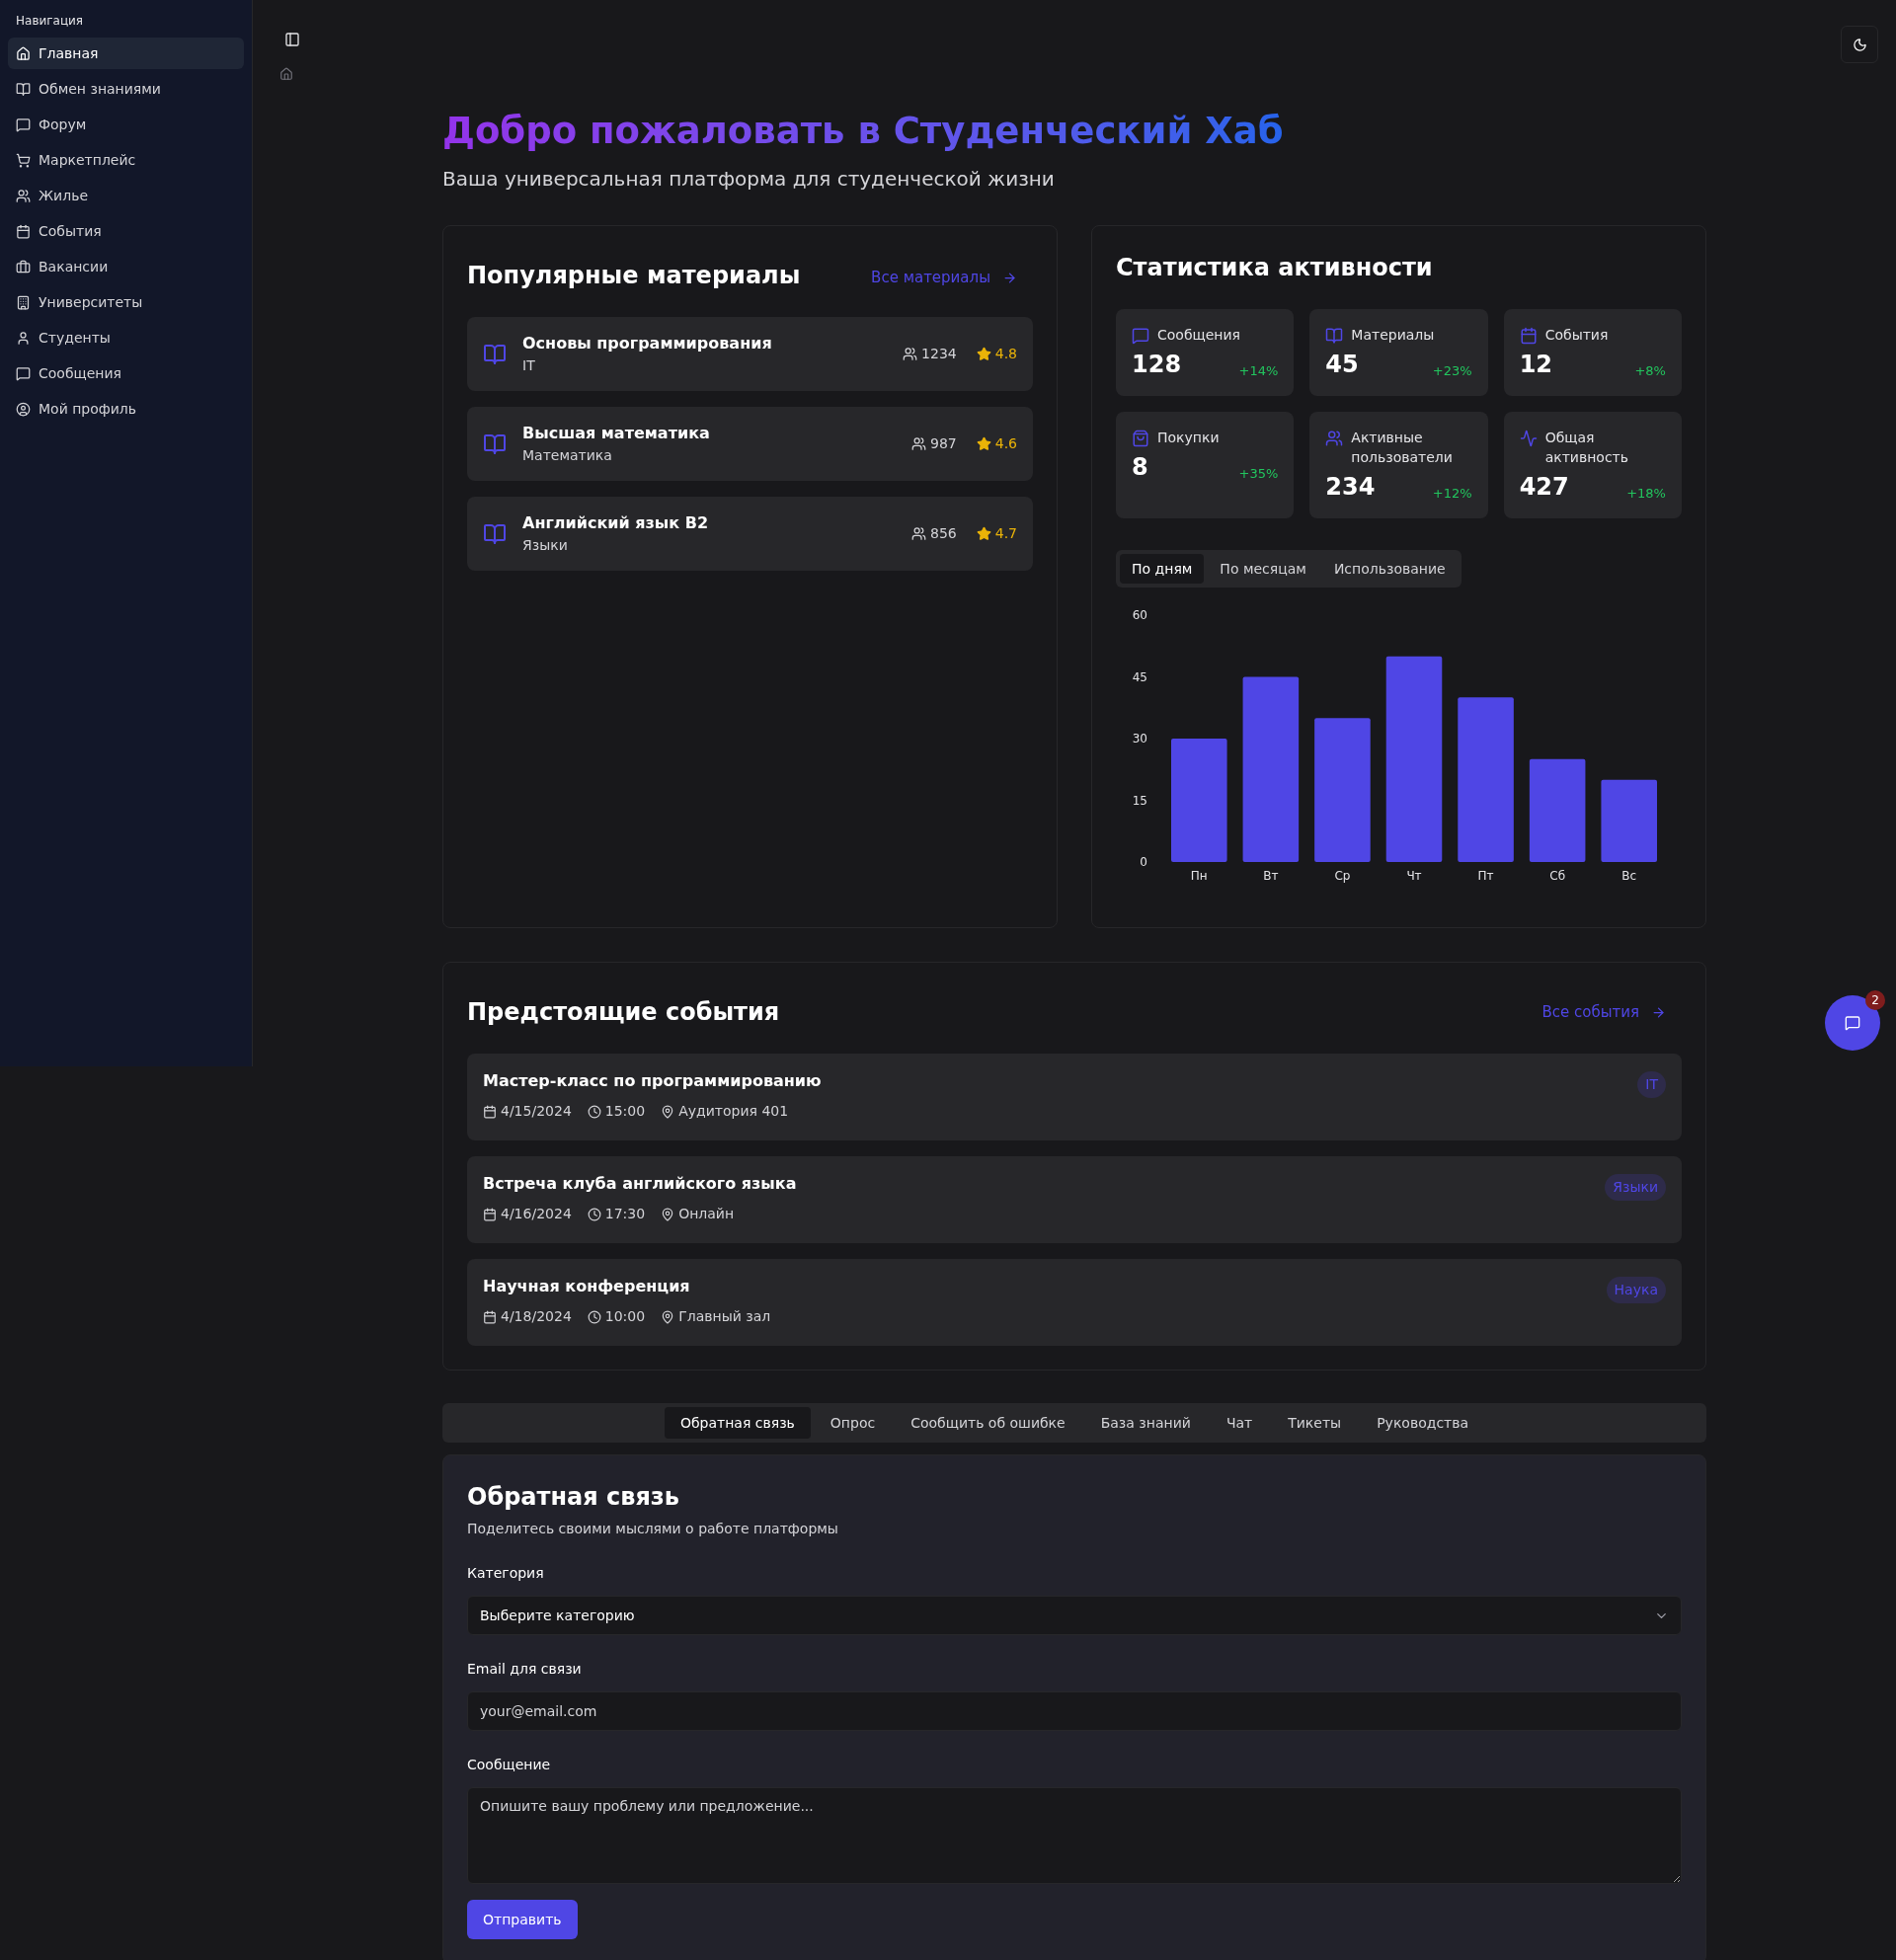 This screenshot has width=1896, height=1960. Describe the element at coordinates (1259, 371) in the screenshot. I see `stat-change: +14%` at that location.